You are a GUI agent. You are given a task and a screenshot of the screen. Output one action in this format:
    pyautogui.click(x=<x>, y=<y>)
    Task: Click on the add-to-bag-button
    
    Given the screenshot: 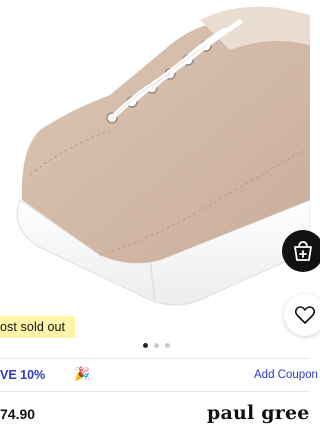 What is the action you would take?
    pyautogui.click(x=301, y=251)
    